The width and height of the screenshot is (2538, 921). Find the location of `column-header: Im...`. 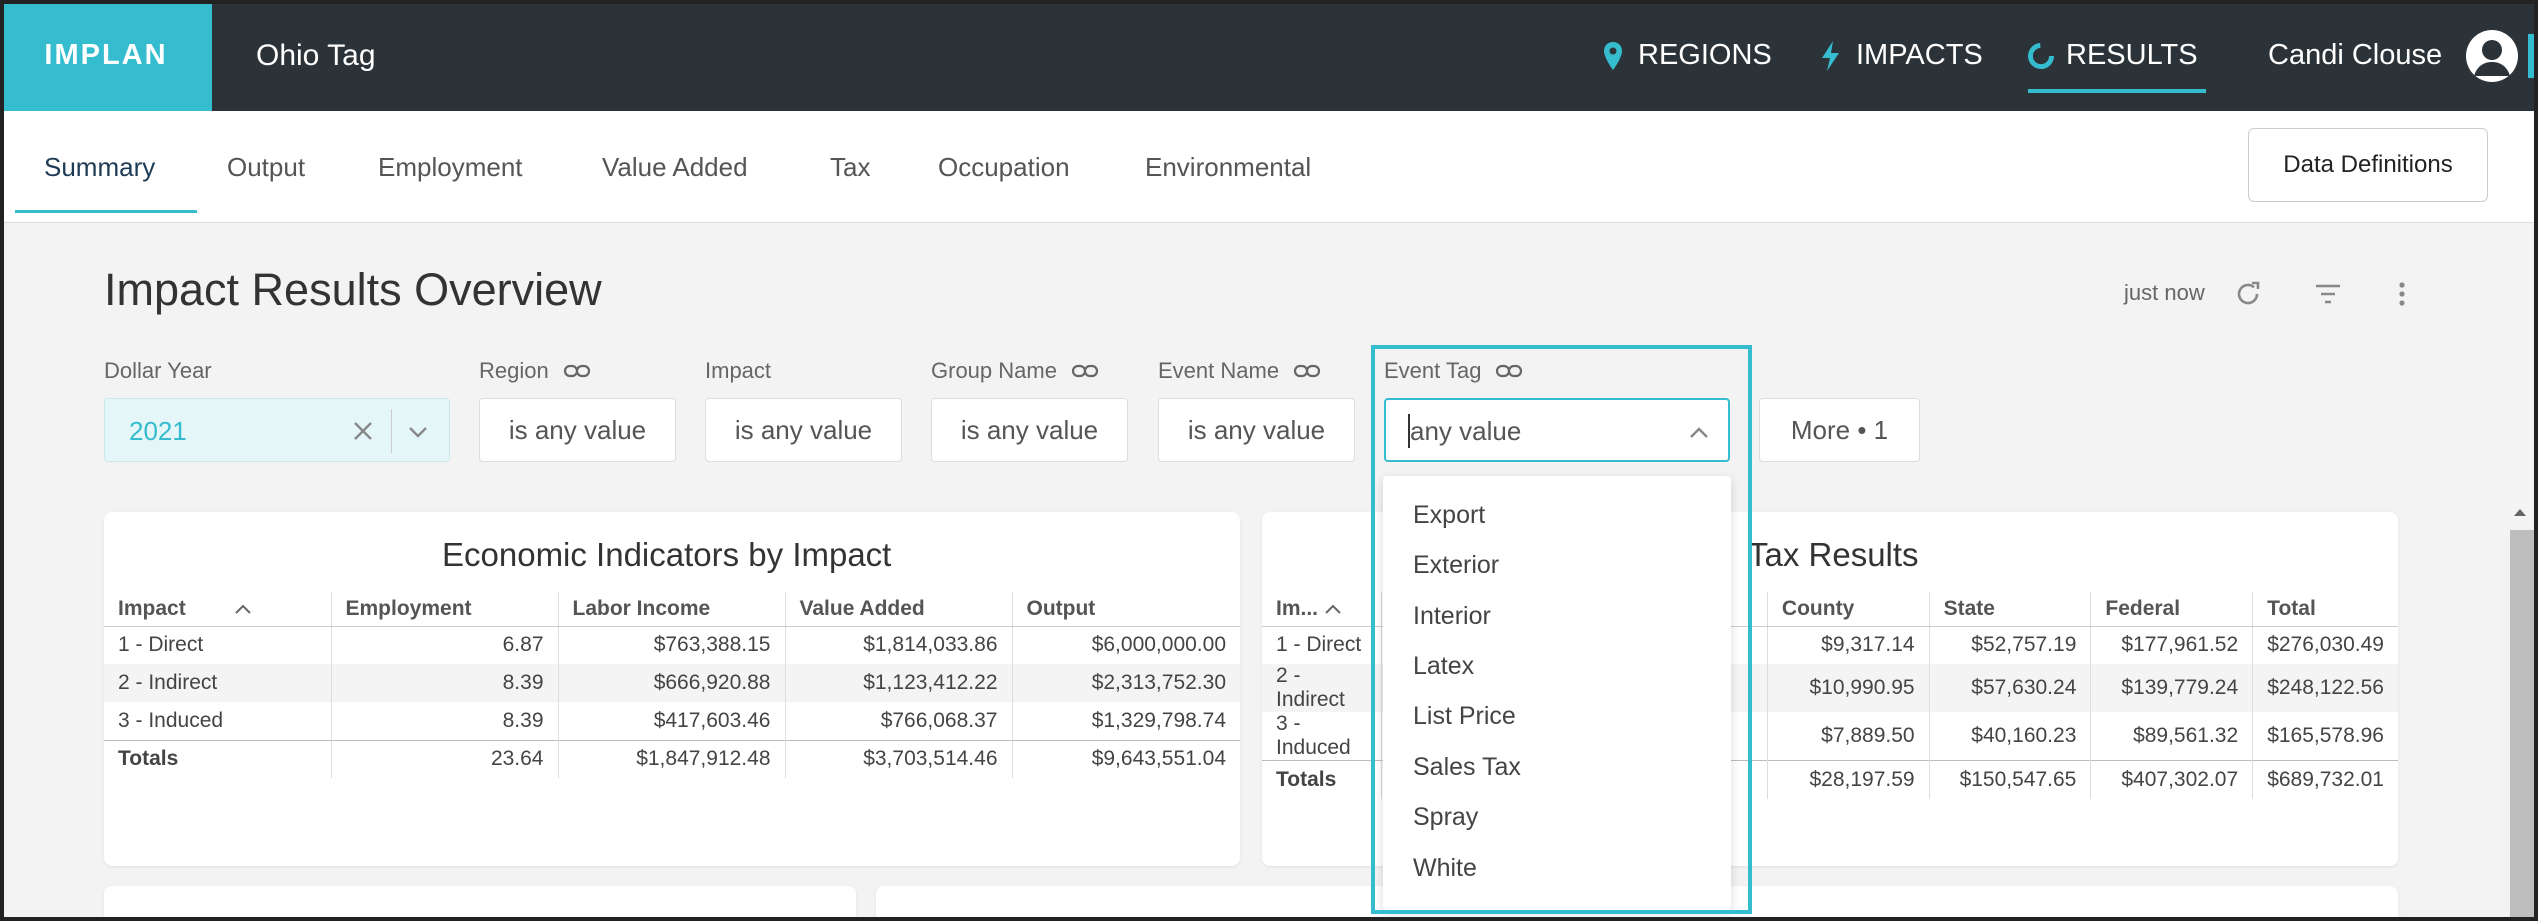

column-header: Im... is located at coordinates (1322, 609).